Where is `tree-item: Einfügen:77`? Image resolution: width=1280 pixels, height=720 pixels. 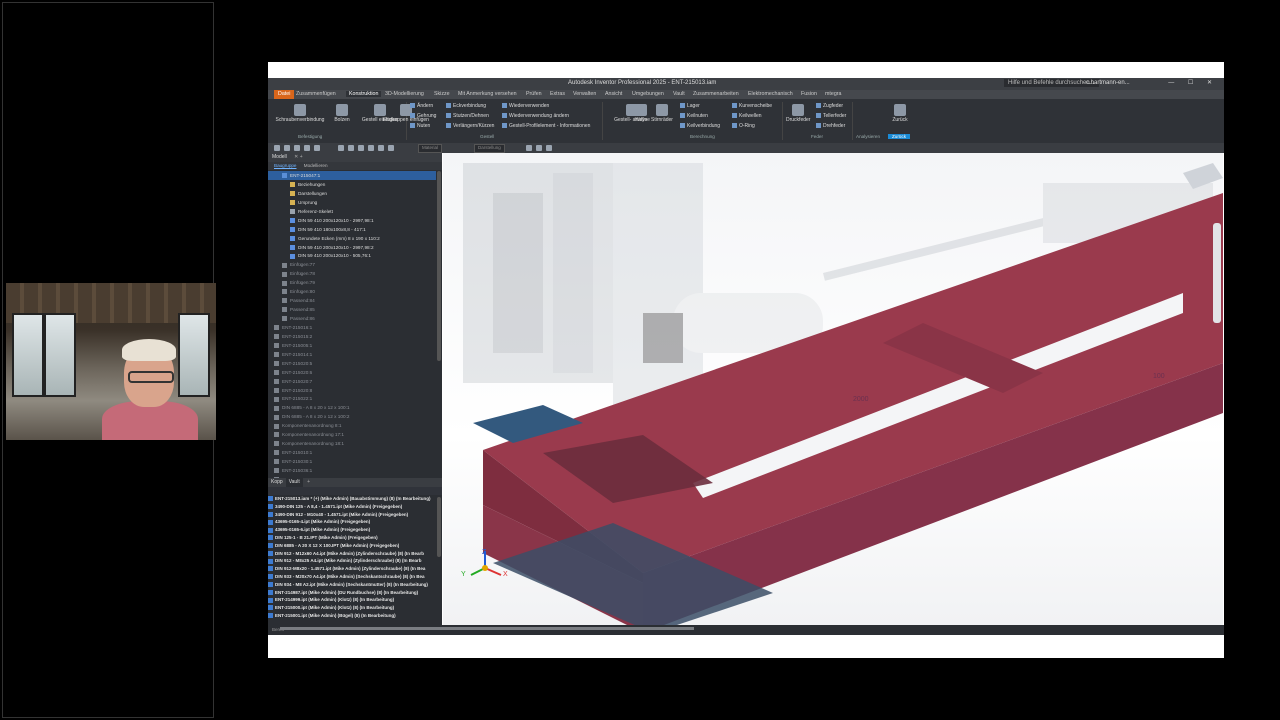 tree-item: Einfügen:77 is located at coordinates (352, 264).